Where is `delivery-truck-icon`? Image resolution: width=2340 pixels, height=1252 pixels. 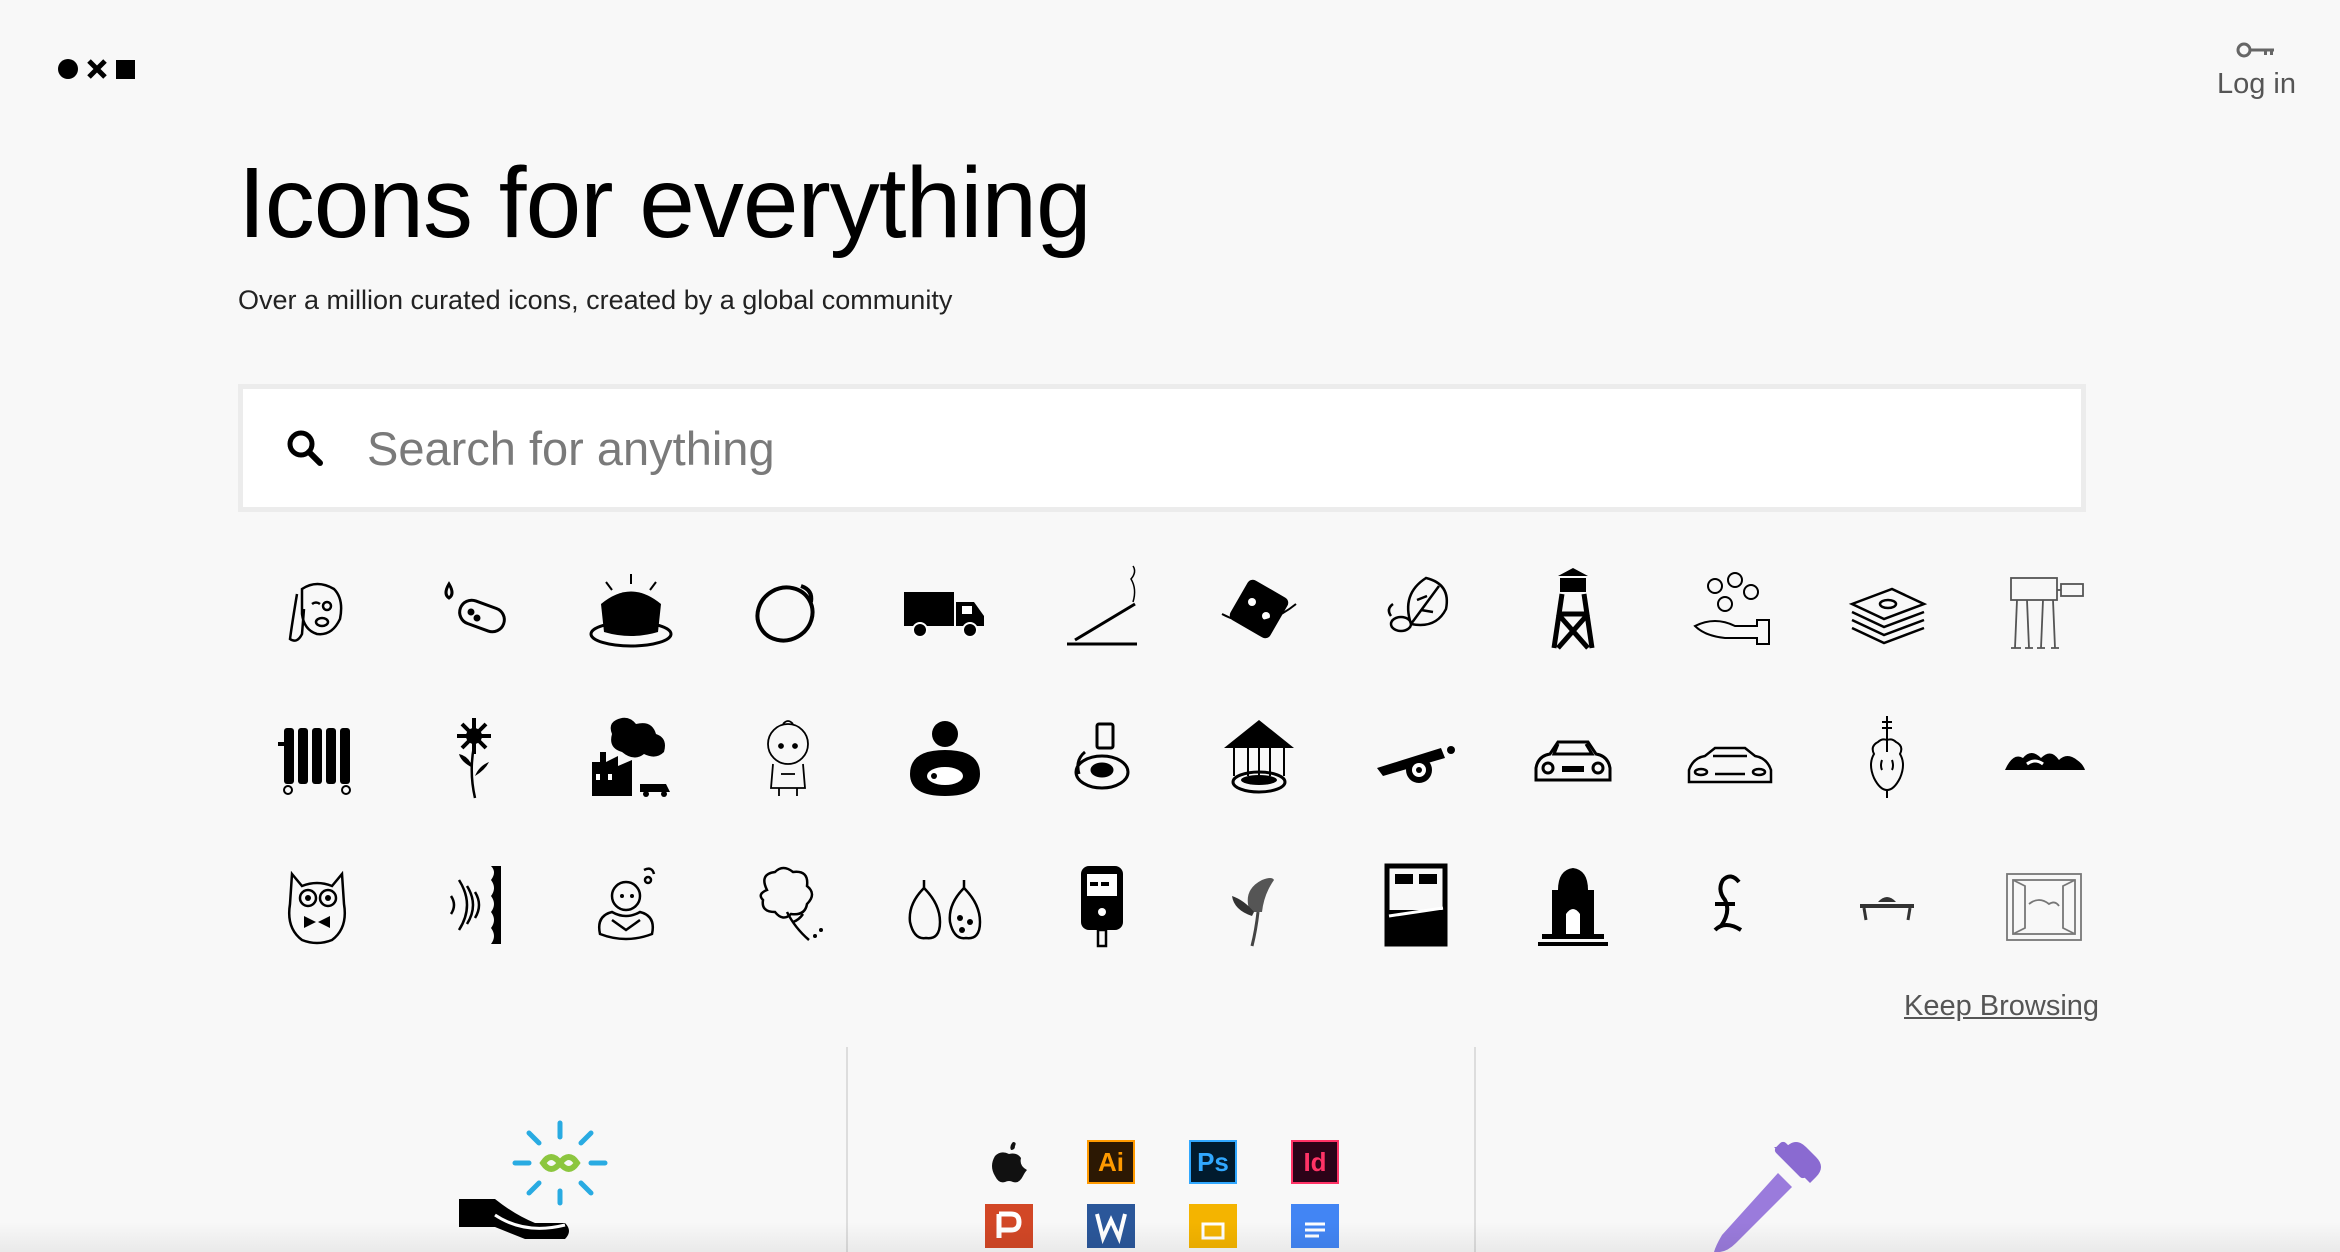 delivery-truck-icon is located at coordinates (943, 615).